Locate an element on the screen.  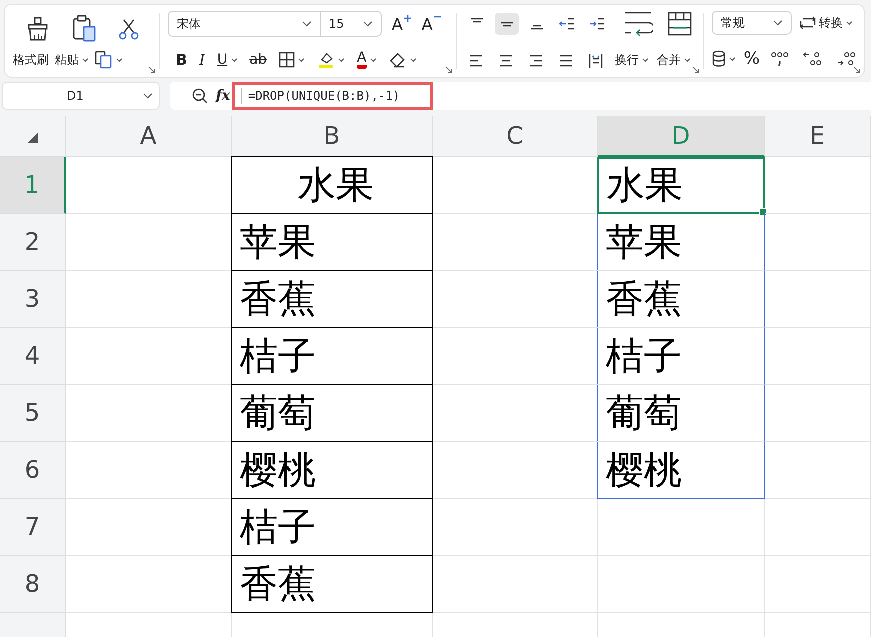
row-header: 3 is located at coordinates (33, 299).